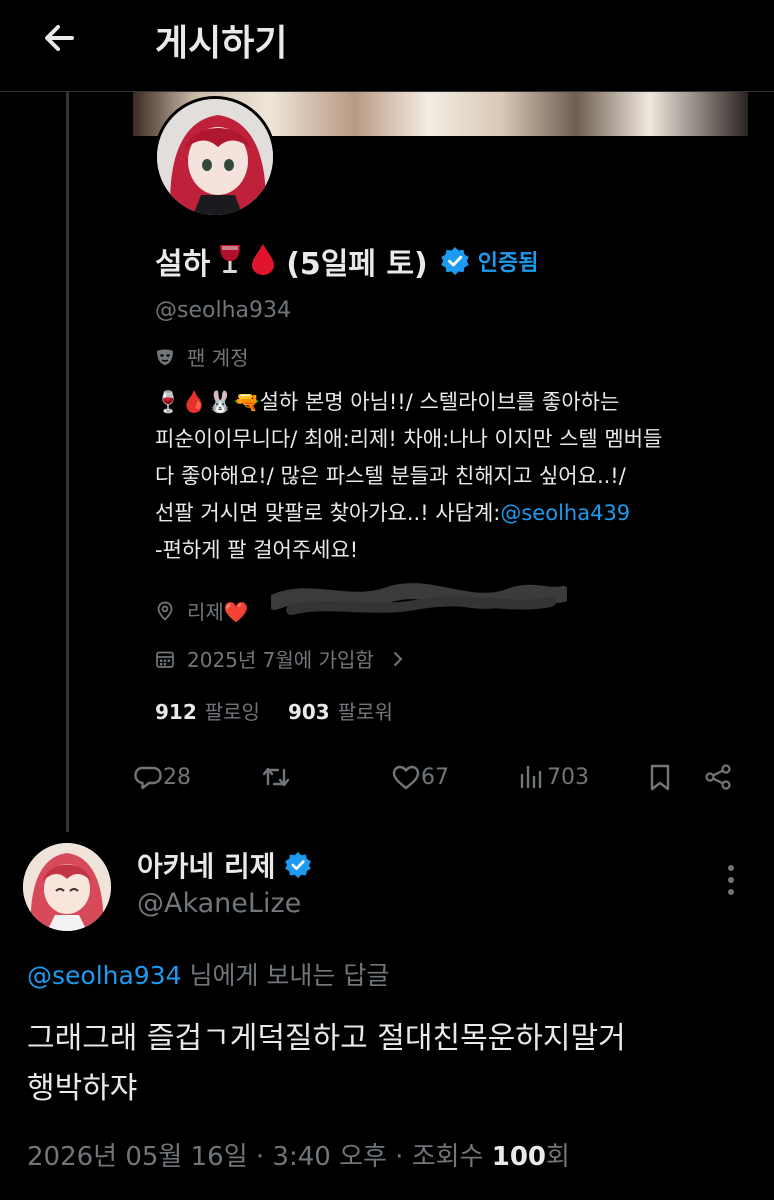 Image resolution: width=774 pixels, height=1200 pixels. I want to click on location-pin-icon, so click(165, 611).